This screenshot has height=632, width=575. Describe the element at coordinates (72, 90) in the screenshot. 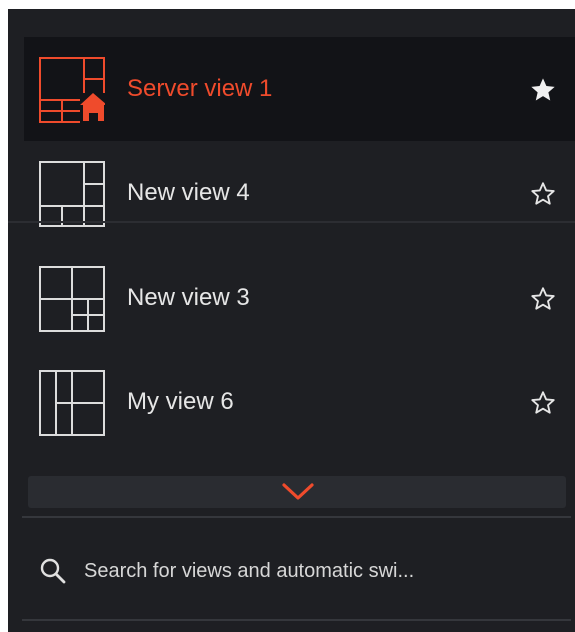

I see `server-view-layout-icon` at that location.